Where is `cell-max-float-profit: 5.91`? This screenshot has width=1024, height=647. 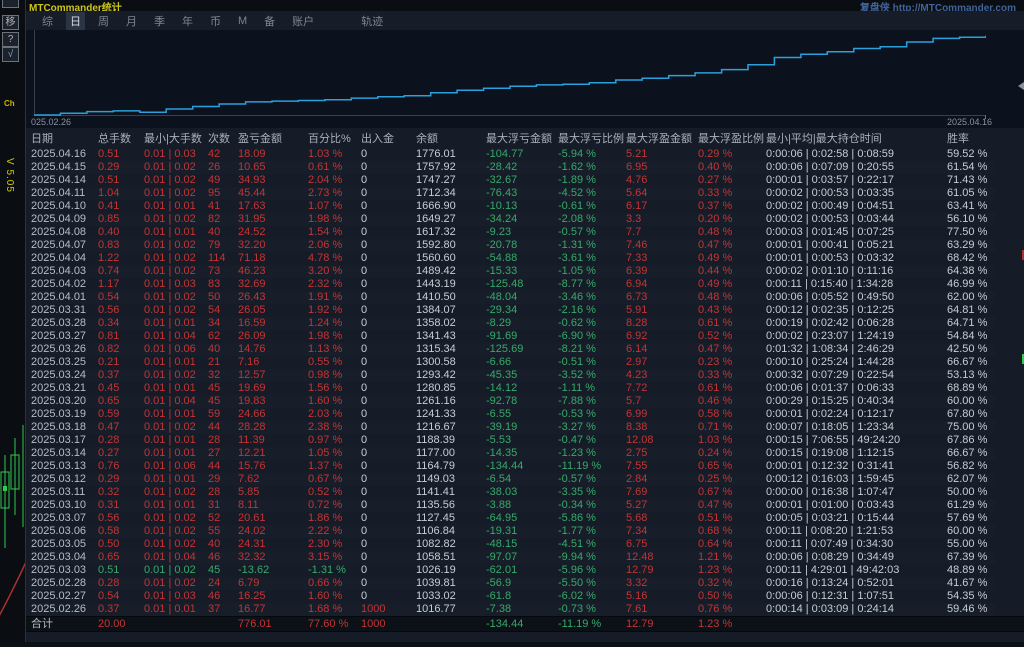
cell-max-float-profit: 5.91 is located at coordinates (637, 310).